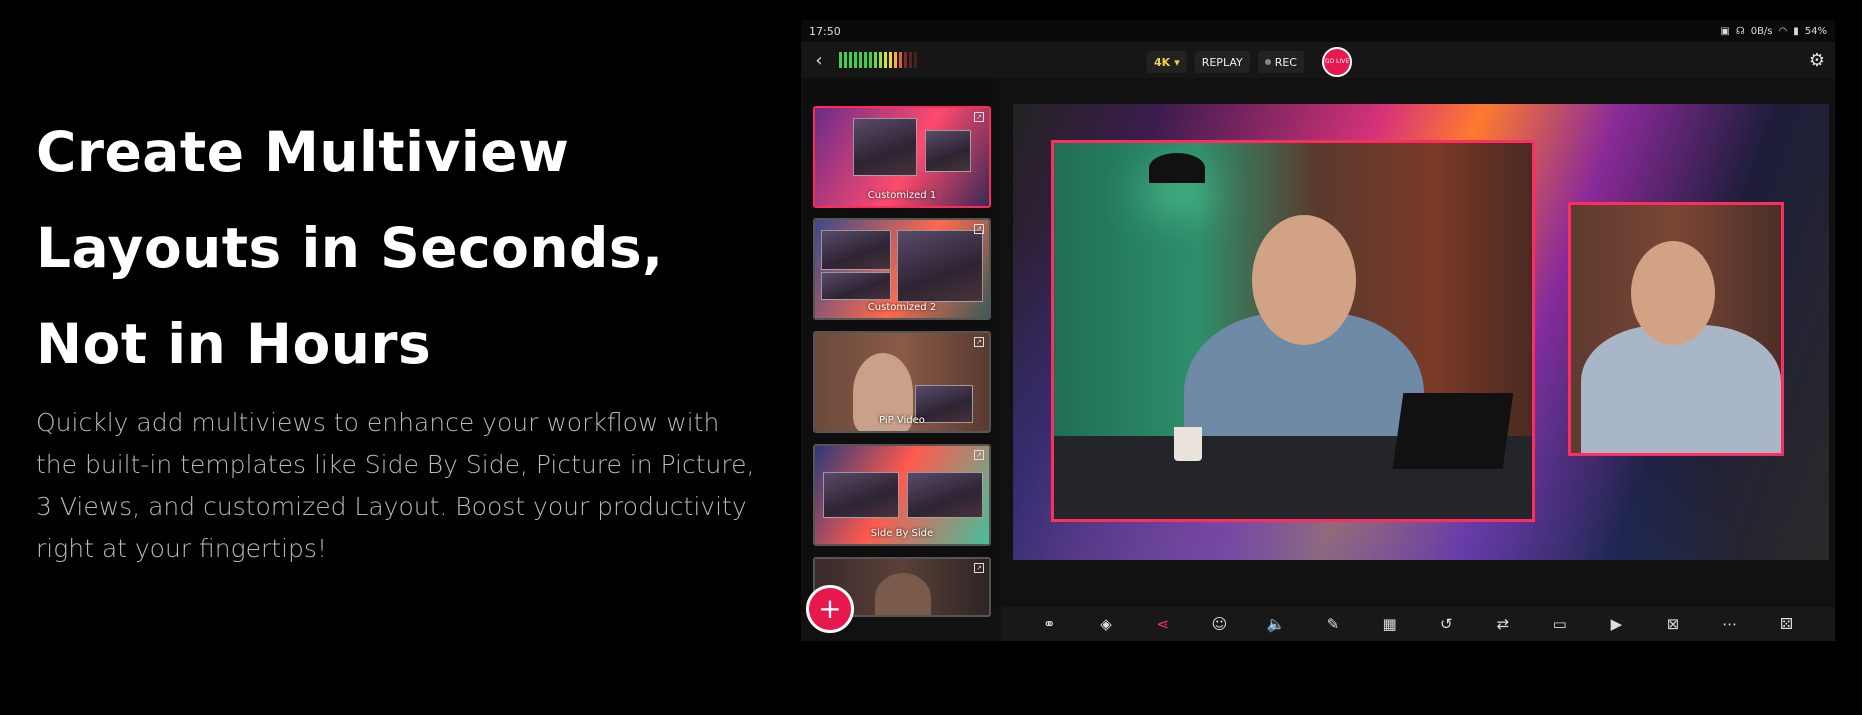  What do you see at coordinates (902, 495) in the screenshot?
I see `layout-thumb-side-by-side: ↗ Side By Side` at bounding box center [902, 495].